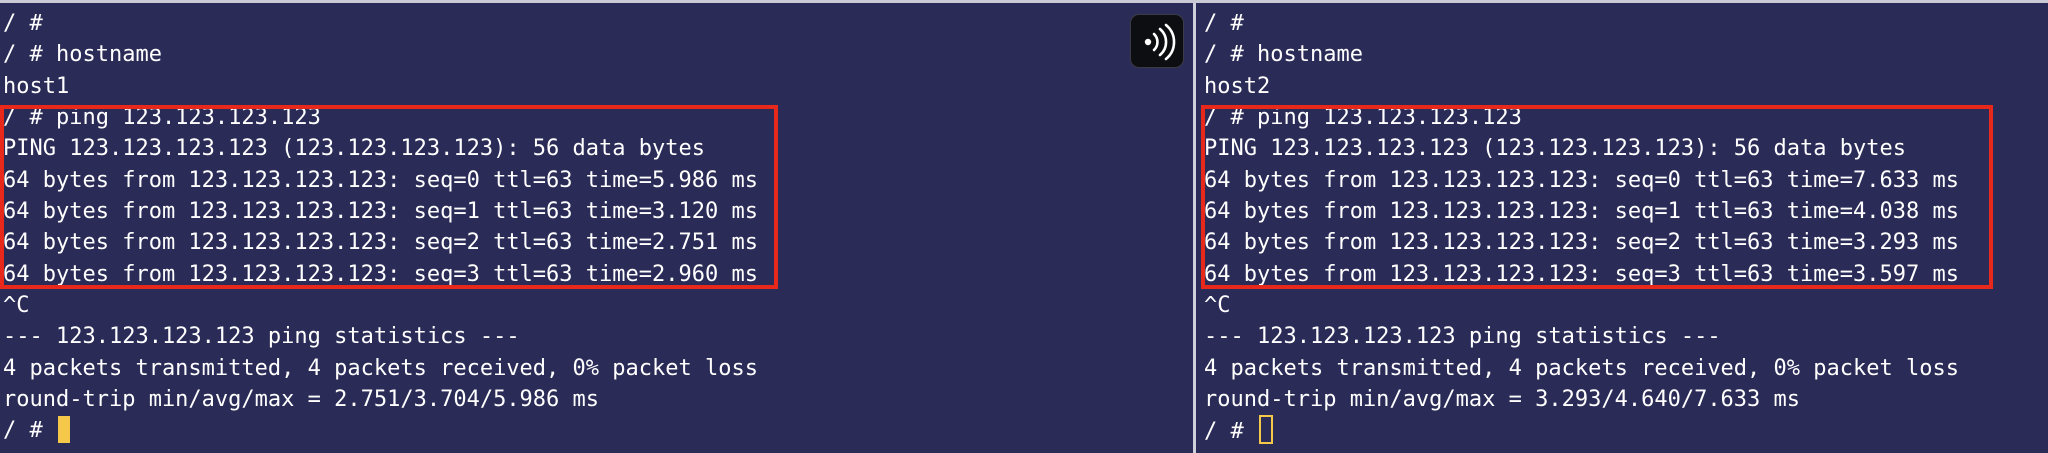  Describe the element at coordinates (1157, 41) in the screenshot. I see `broadcast-input-icon` at that location.